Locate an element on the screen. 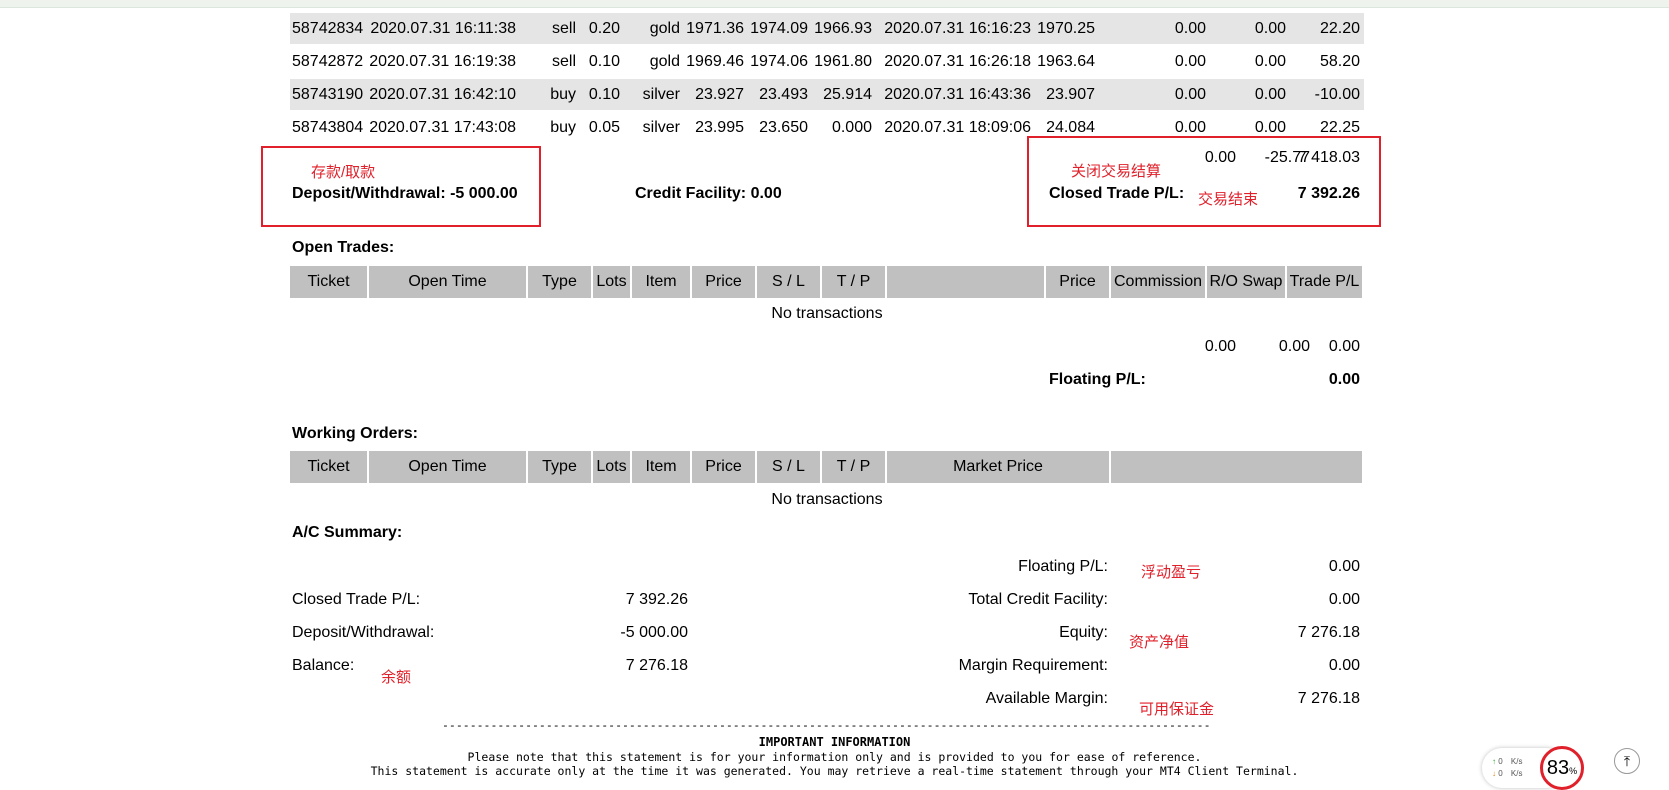 Image resolution: width=1669 pixels, height=790 pixels. cell-pl: 22.20 is located at coordinates (1339, 28).